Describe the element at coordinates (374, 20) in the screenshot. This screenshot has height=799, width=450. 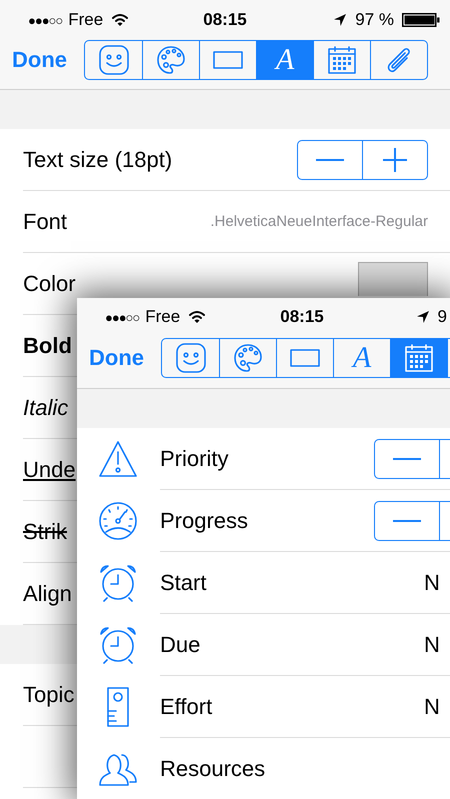
I see `battery-percentage: 97 %` at that location.